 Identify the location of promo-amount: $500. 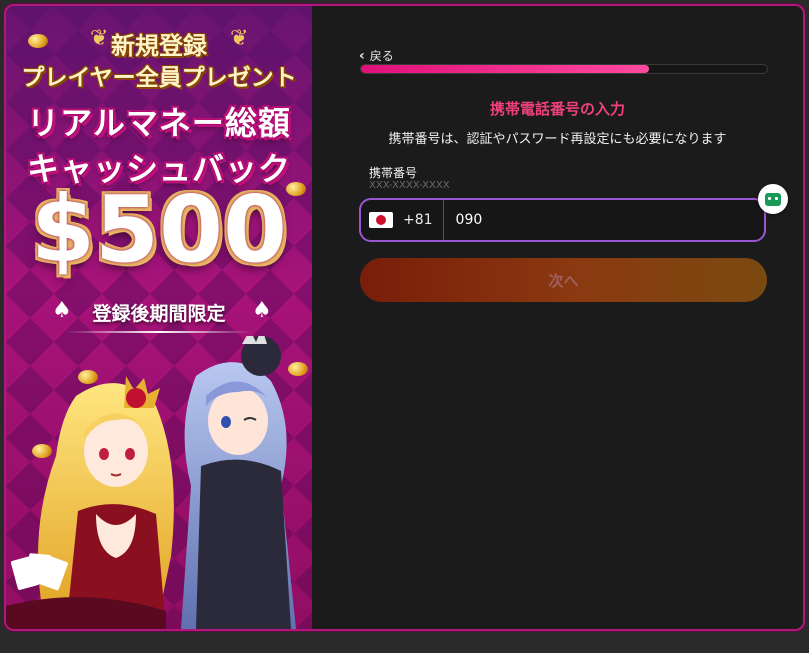
(159, 229).